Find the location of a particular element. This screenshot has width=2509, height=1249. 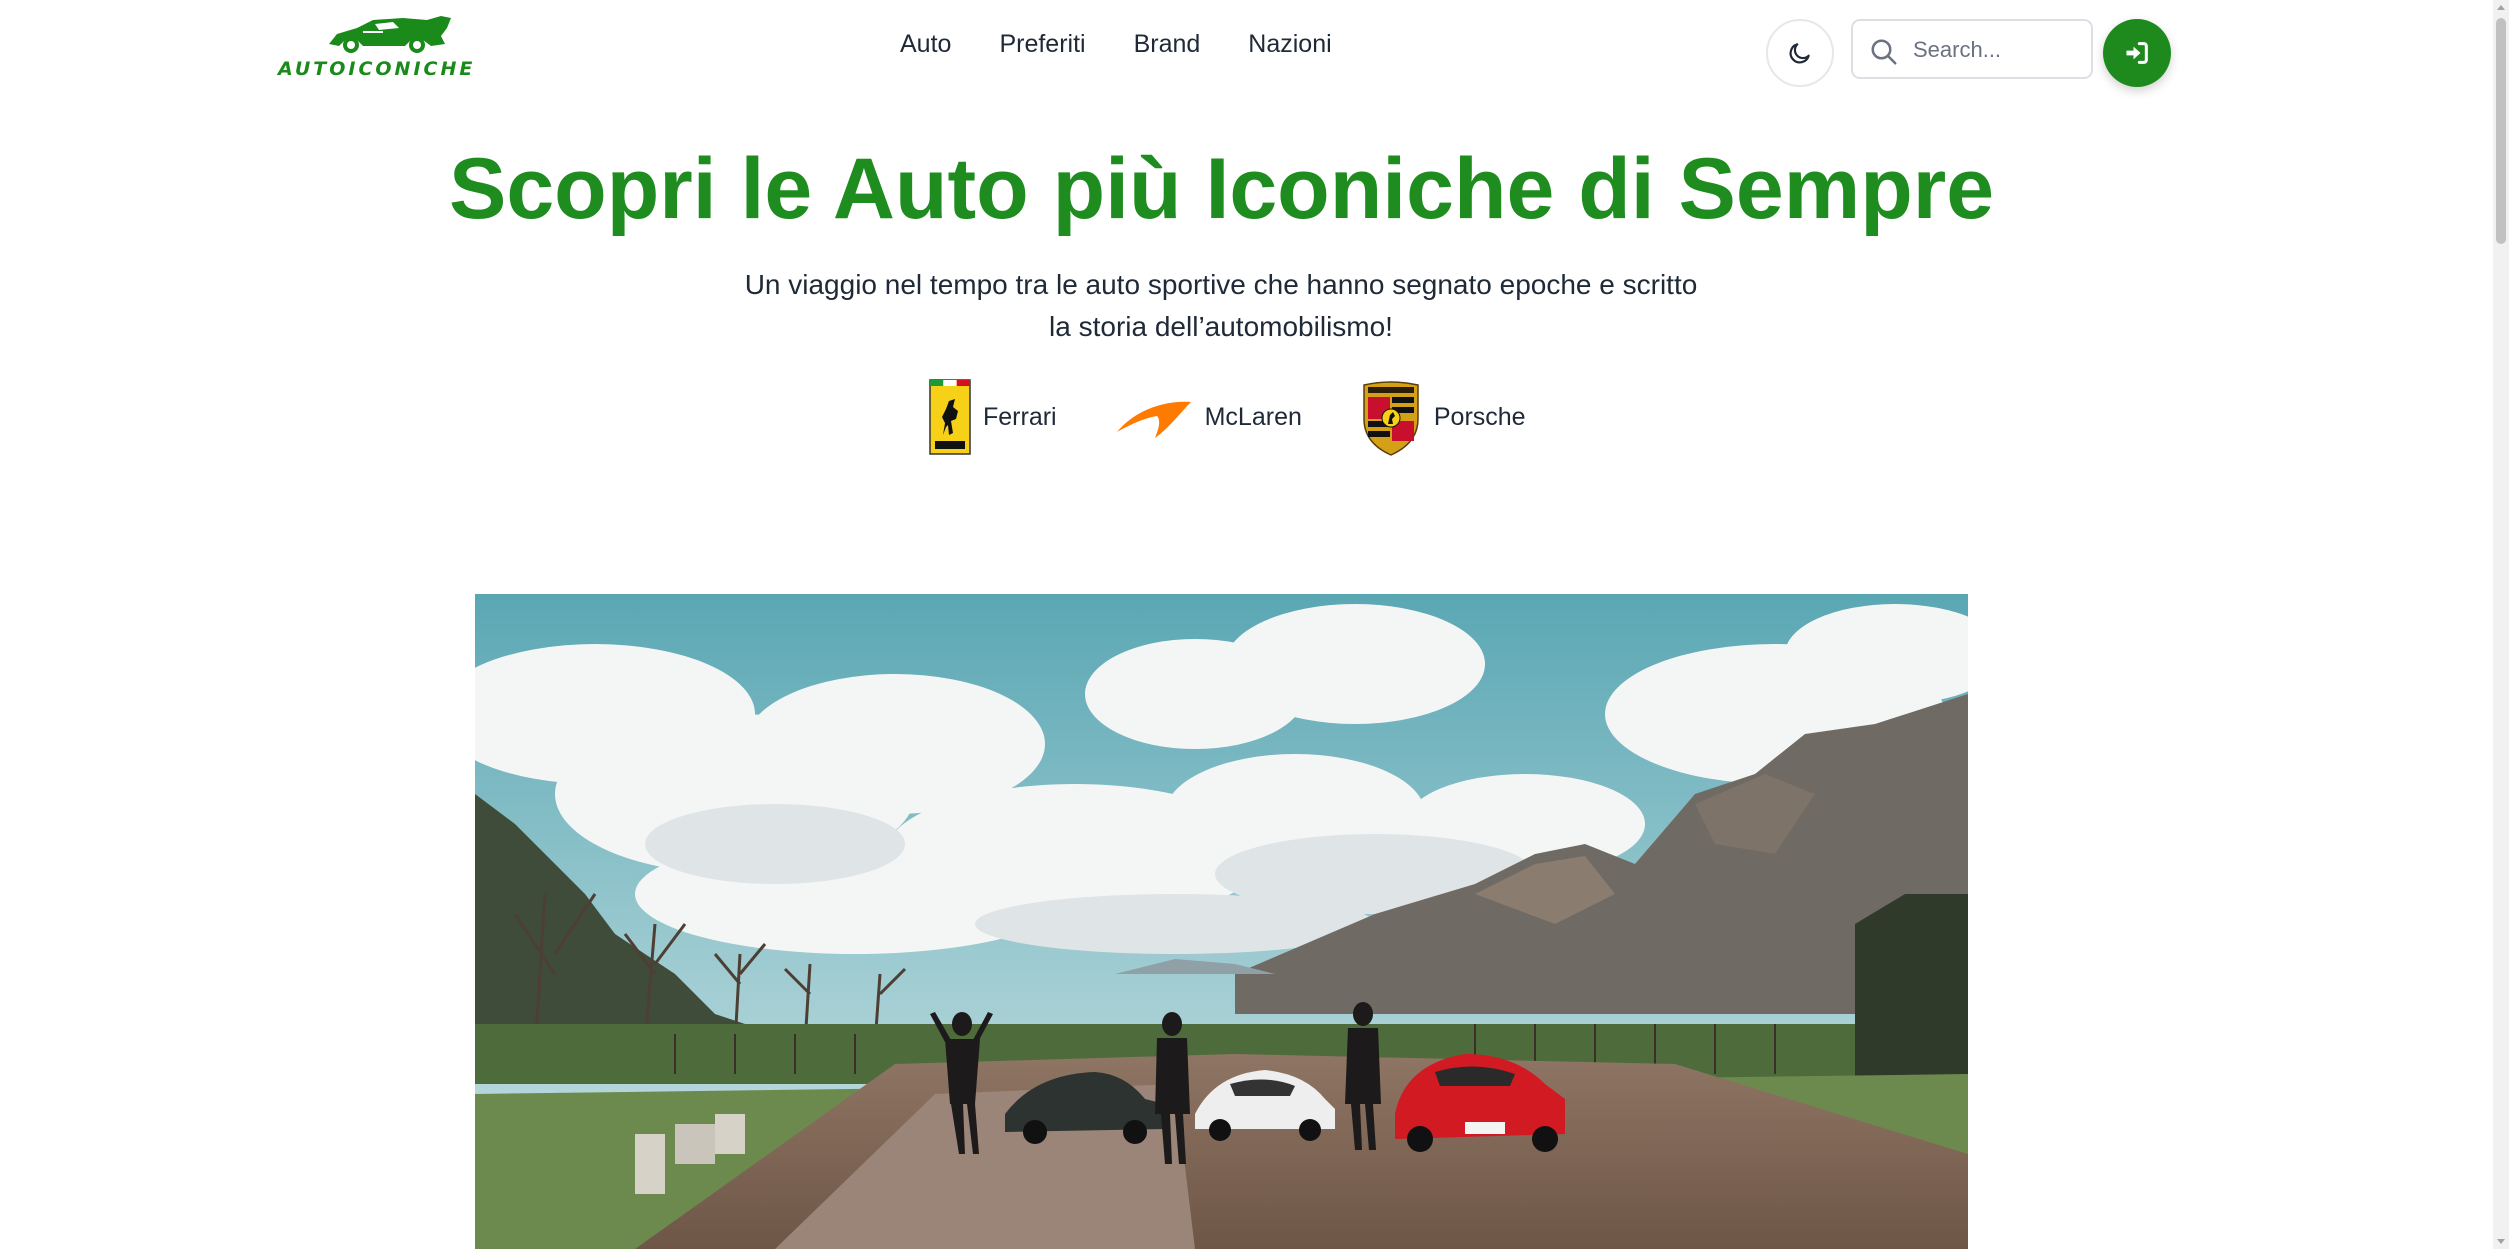

nav-item-nazioni: Nazioni is located at coordinates (1289, 44).